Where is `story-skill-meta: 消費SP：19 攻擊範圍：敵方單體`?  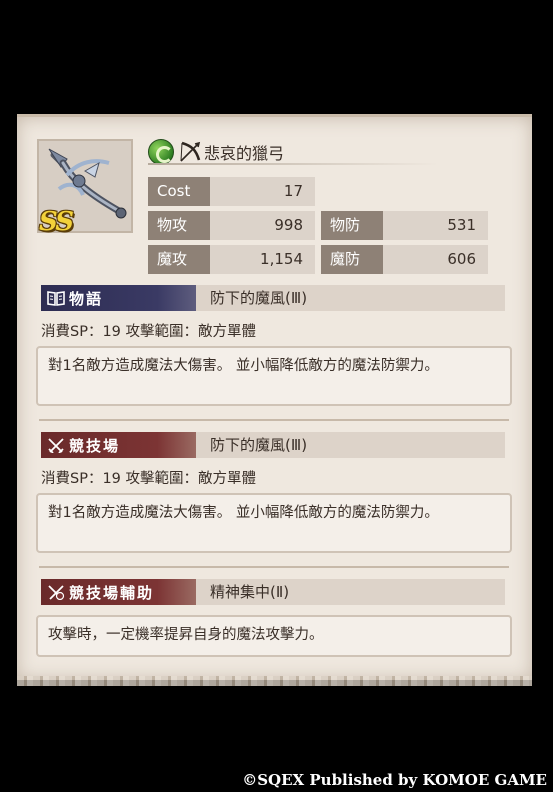
story-skill-meta: 消費SP：19 攻擊範圍：敵方單體 is located at coordinates (149, 332).